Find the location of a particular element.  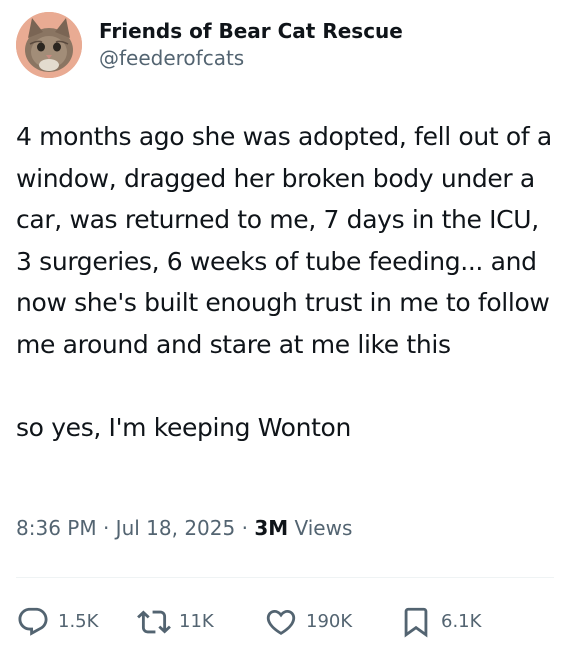

retweet-button: 11K is located at coordinates (200, 622).